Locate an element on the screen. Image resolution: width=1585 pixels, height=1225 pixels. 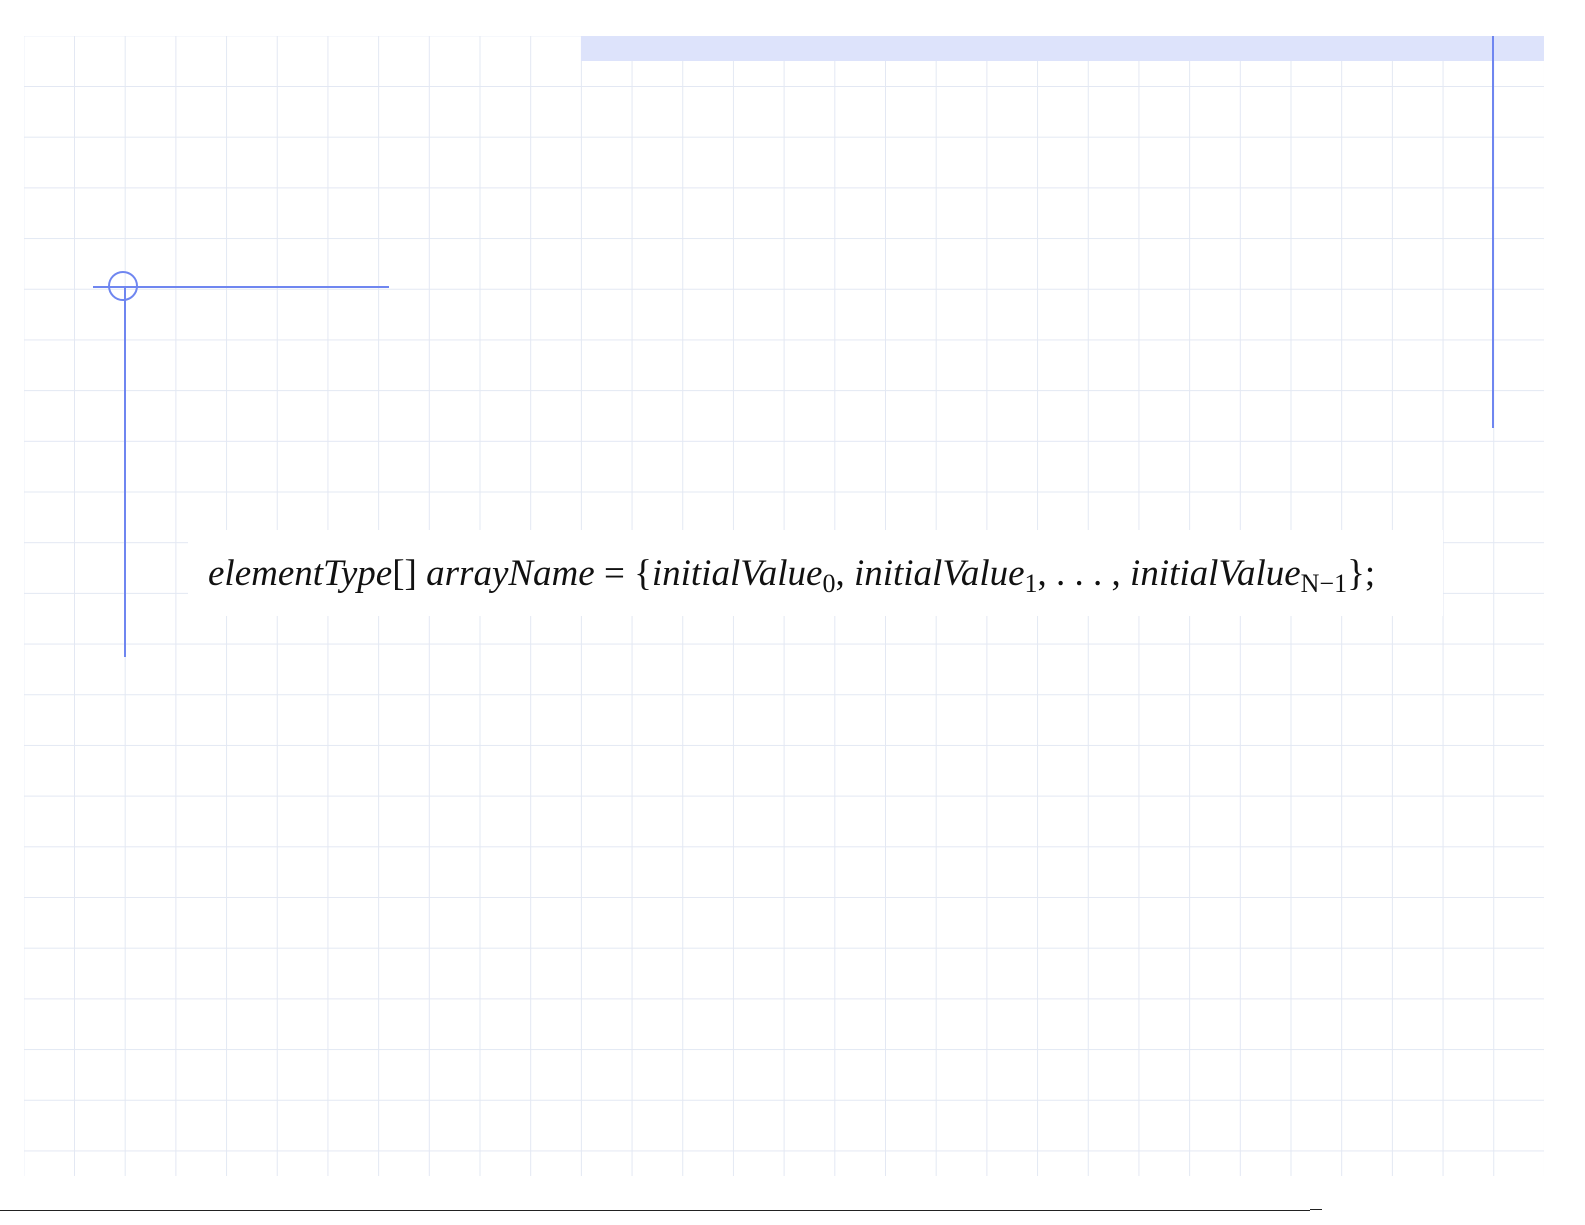
formula-subscript-n: N−1 is located at coordinates (1324, 583).